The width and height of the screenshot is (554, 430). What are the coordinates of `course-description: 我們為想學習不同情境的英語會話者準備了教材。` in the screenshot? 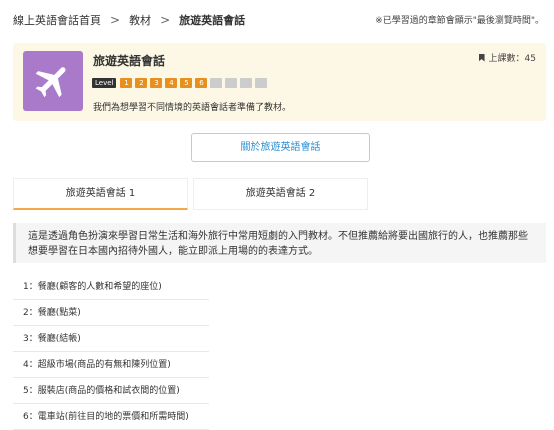 It's located at (192, 108).